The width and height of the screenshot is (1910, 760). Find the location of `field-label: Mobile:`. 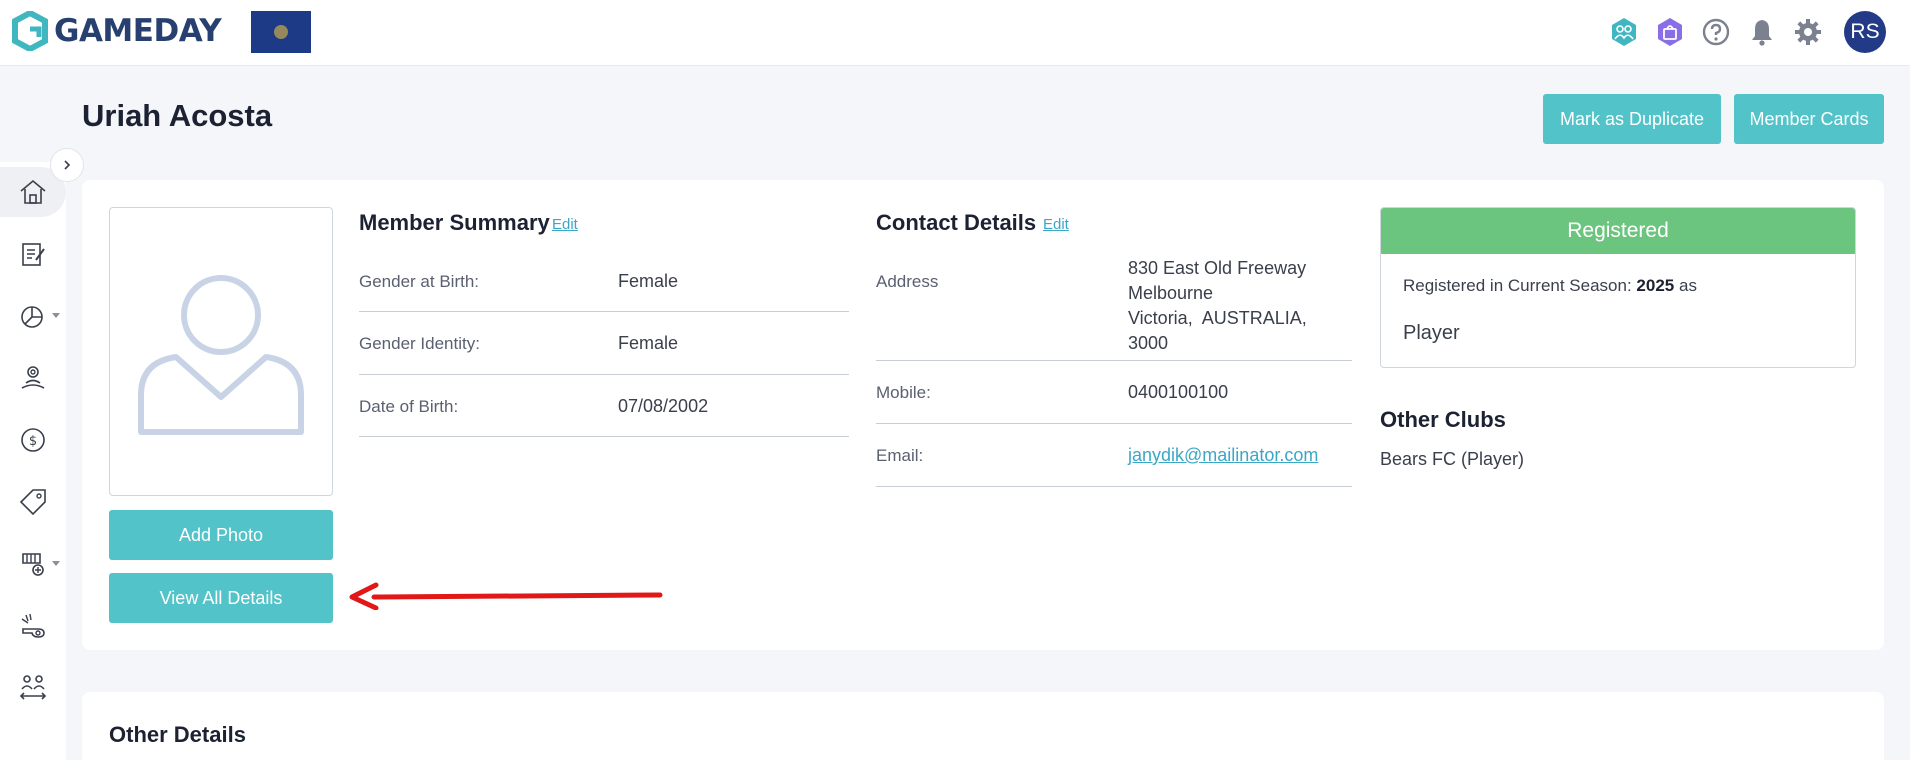

field-label: Mobile: is located at coordinates (903, 392).